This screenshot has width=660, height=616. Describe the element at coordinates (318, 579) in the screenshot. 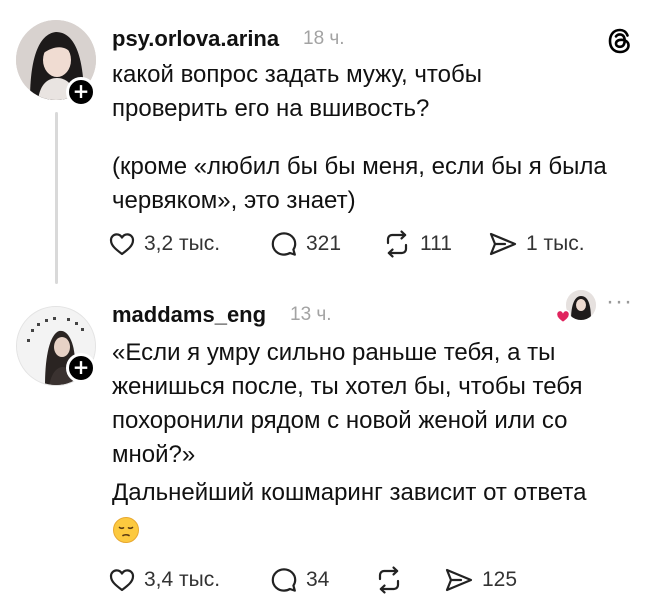

I see `comment-count: 34` at that location.